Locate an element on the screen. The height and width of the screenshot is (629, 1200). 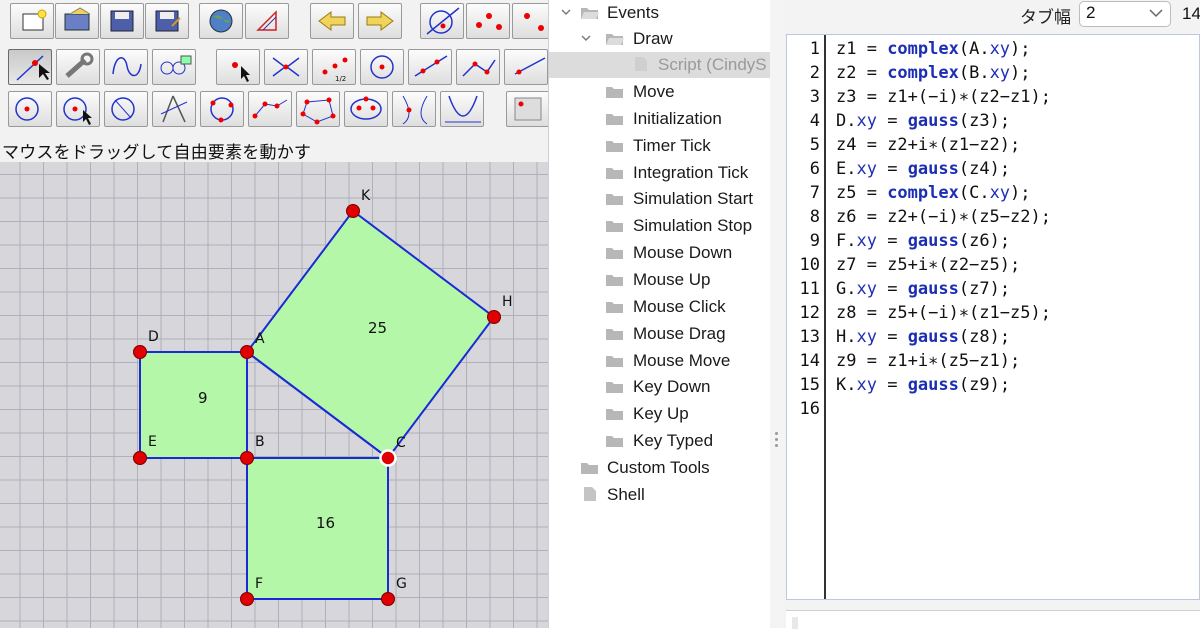
ellipse-icon is located at coordinates (366, 108).